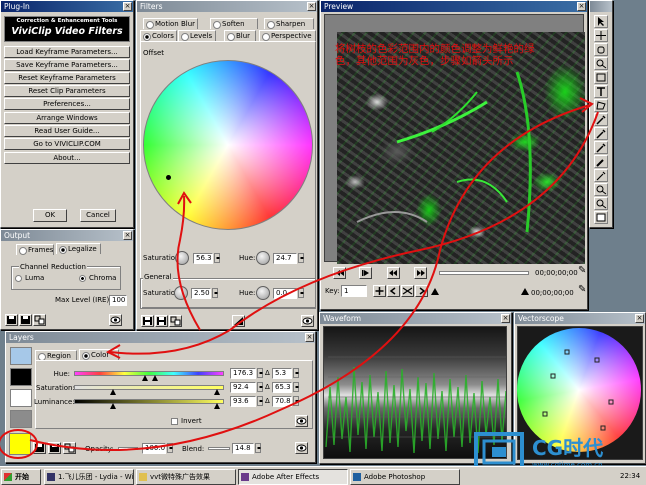 This screenshot has height=485, width=646. What do you see at coordinates (393, 273) in the screenshot?
I see `prev-frame-icon` at bounding box center [393, 273].